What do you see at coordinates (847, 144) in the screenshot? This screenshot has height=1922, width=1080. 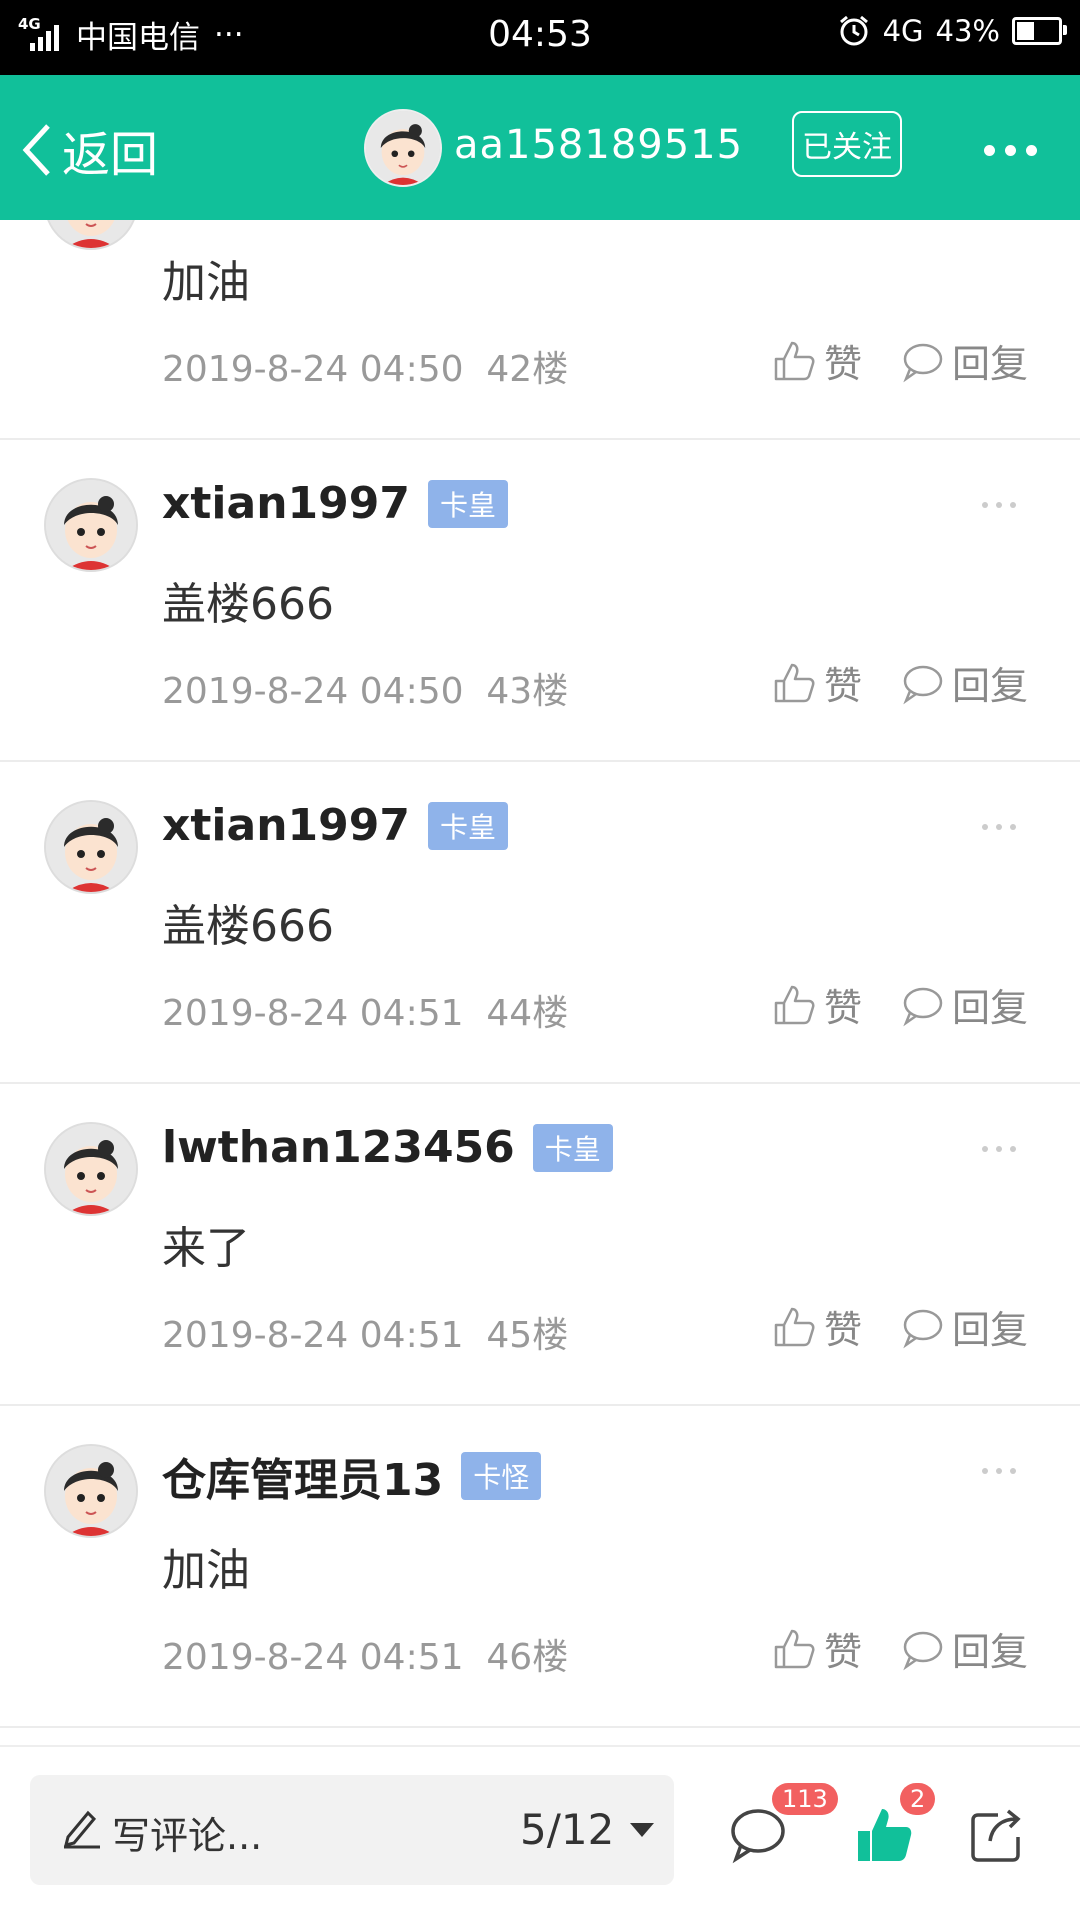 I see `following-button: 已关注` at bounding box center [847, 144].